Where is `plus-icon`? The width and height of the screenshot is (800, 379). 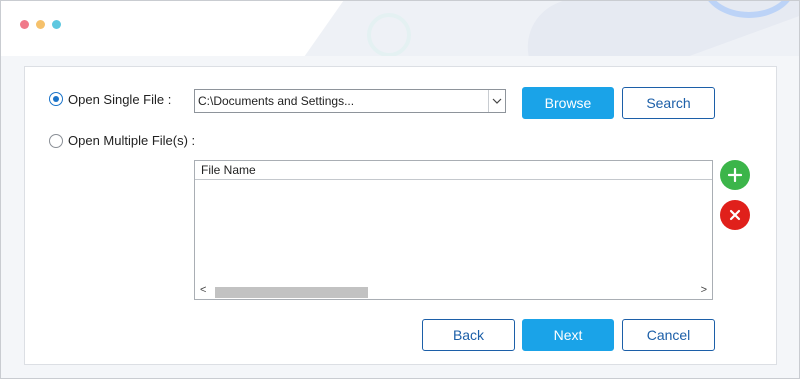
plus-icon is located at coordinates (735, 175).